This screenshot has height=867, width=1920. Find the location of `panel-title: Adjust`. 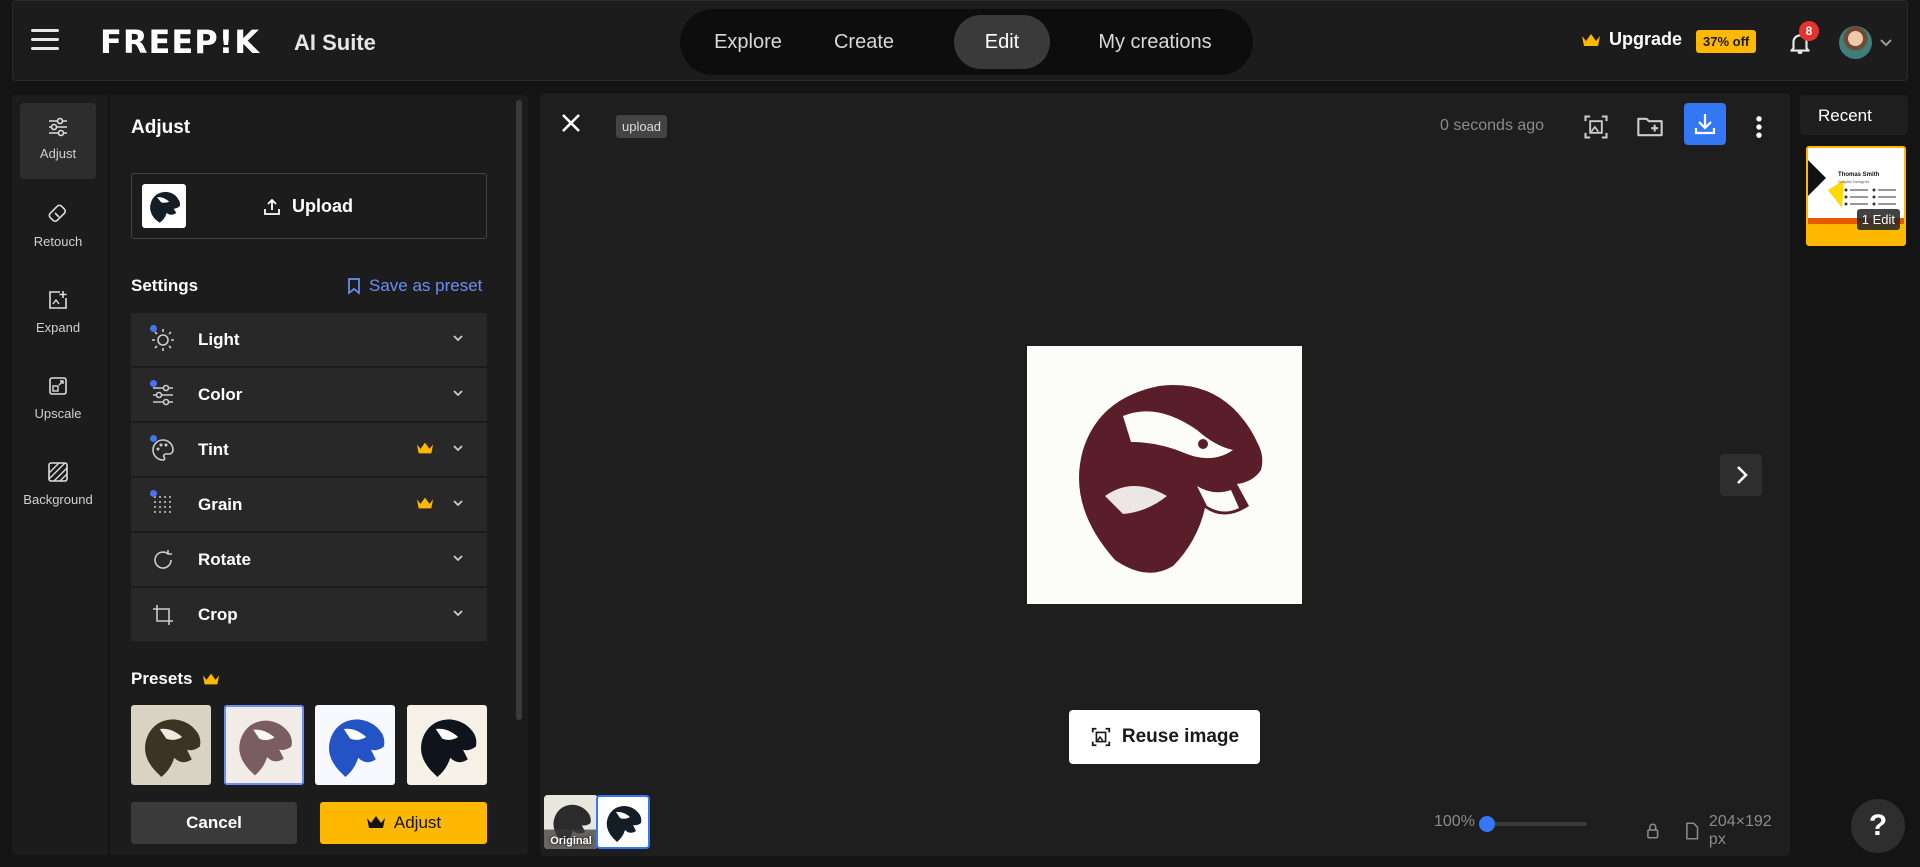

panel-title: Adjust is located at coordinates (161, 127).